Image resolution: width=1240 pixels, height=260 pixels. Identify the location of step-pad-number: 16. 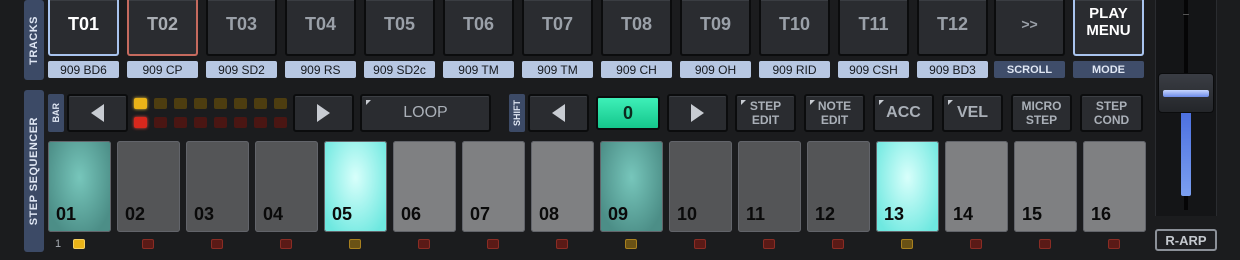
(1101, 214).